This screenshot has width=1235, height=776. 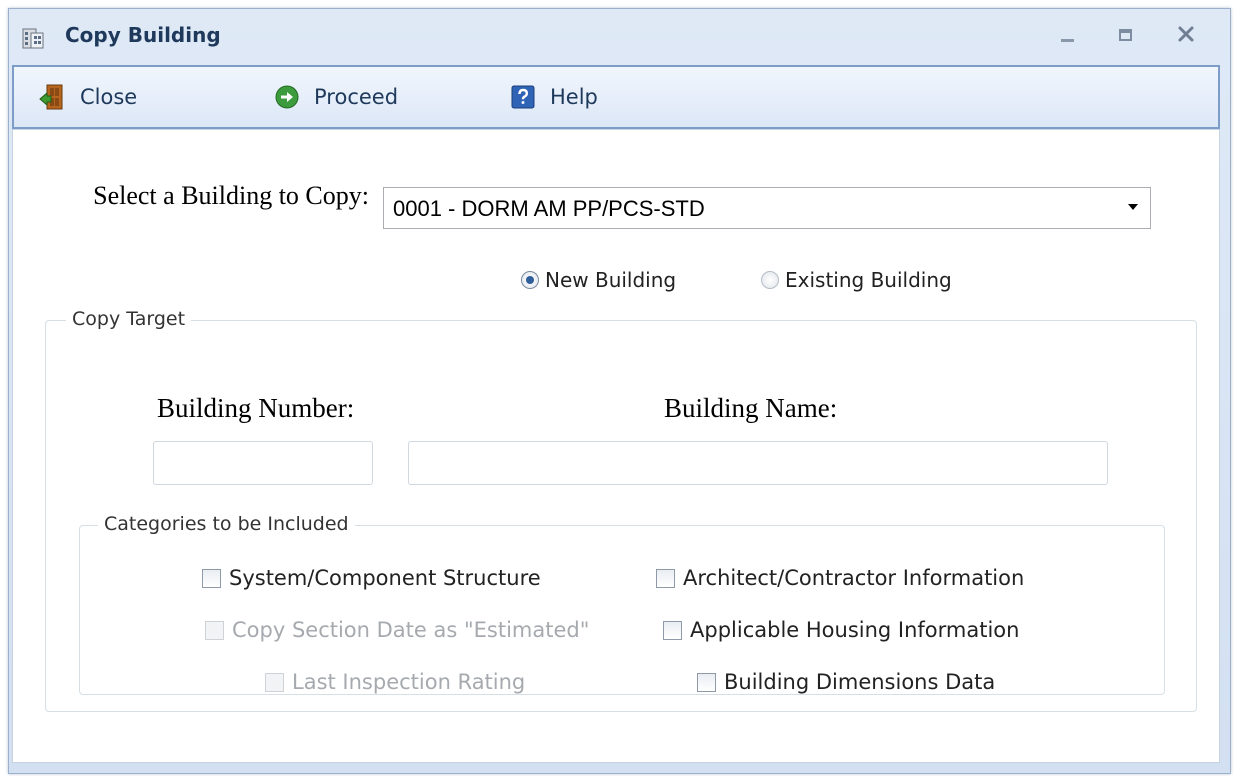 What do you see at coordinates (356, 97) in the screenshot?
I see `proceed-button-label: Proceed` at bounding box center [356, 97].